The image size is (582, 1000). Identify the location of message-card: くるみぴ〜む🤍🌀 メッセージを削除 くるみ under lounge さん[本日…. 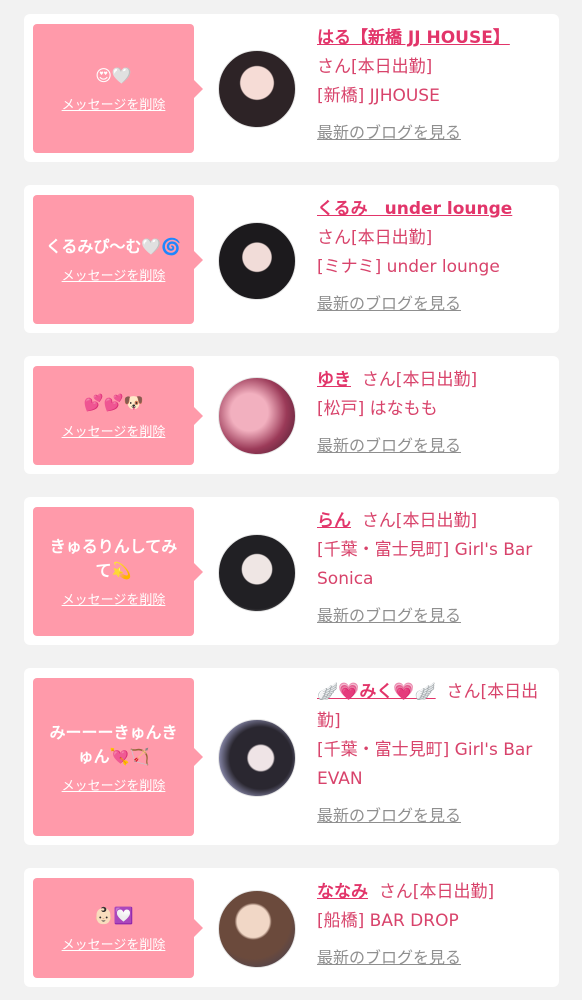
(291, 259).